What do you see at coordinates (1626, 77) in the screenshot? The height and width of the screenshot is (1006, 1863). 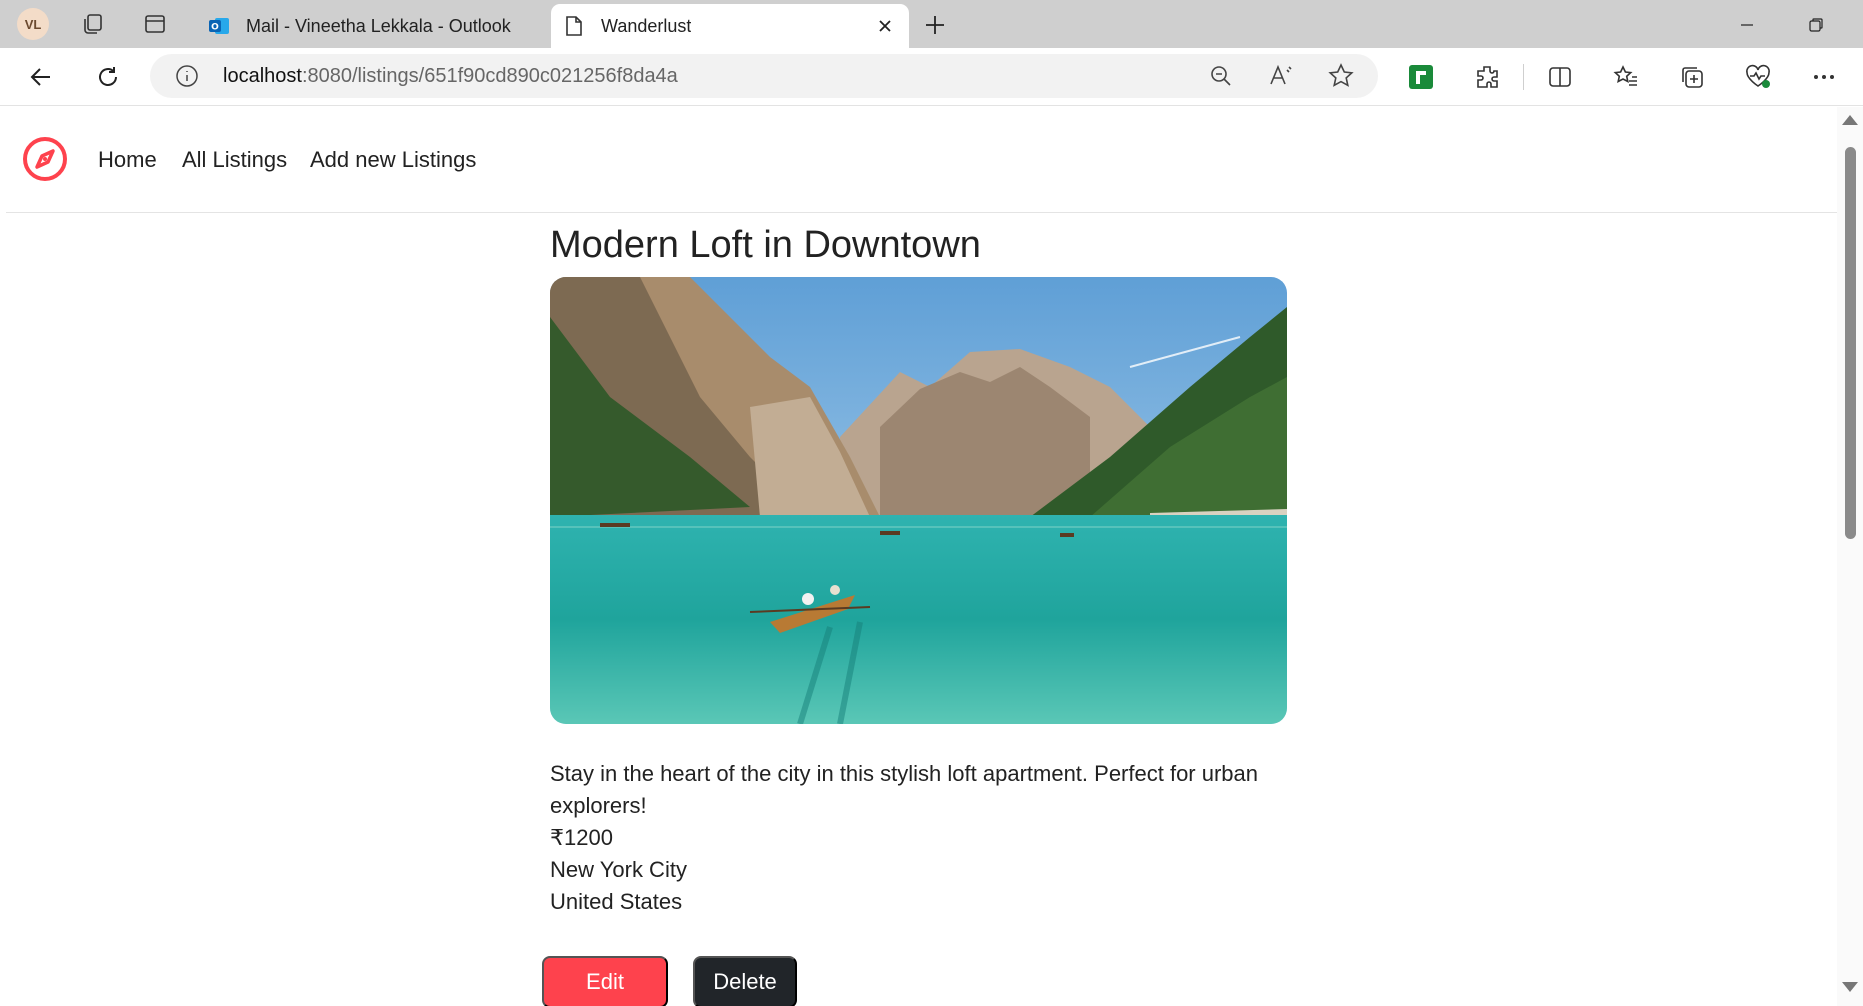 I see `favorites-list-icon` at bounding box center [1626, 77].